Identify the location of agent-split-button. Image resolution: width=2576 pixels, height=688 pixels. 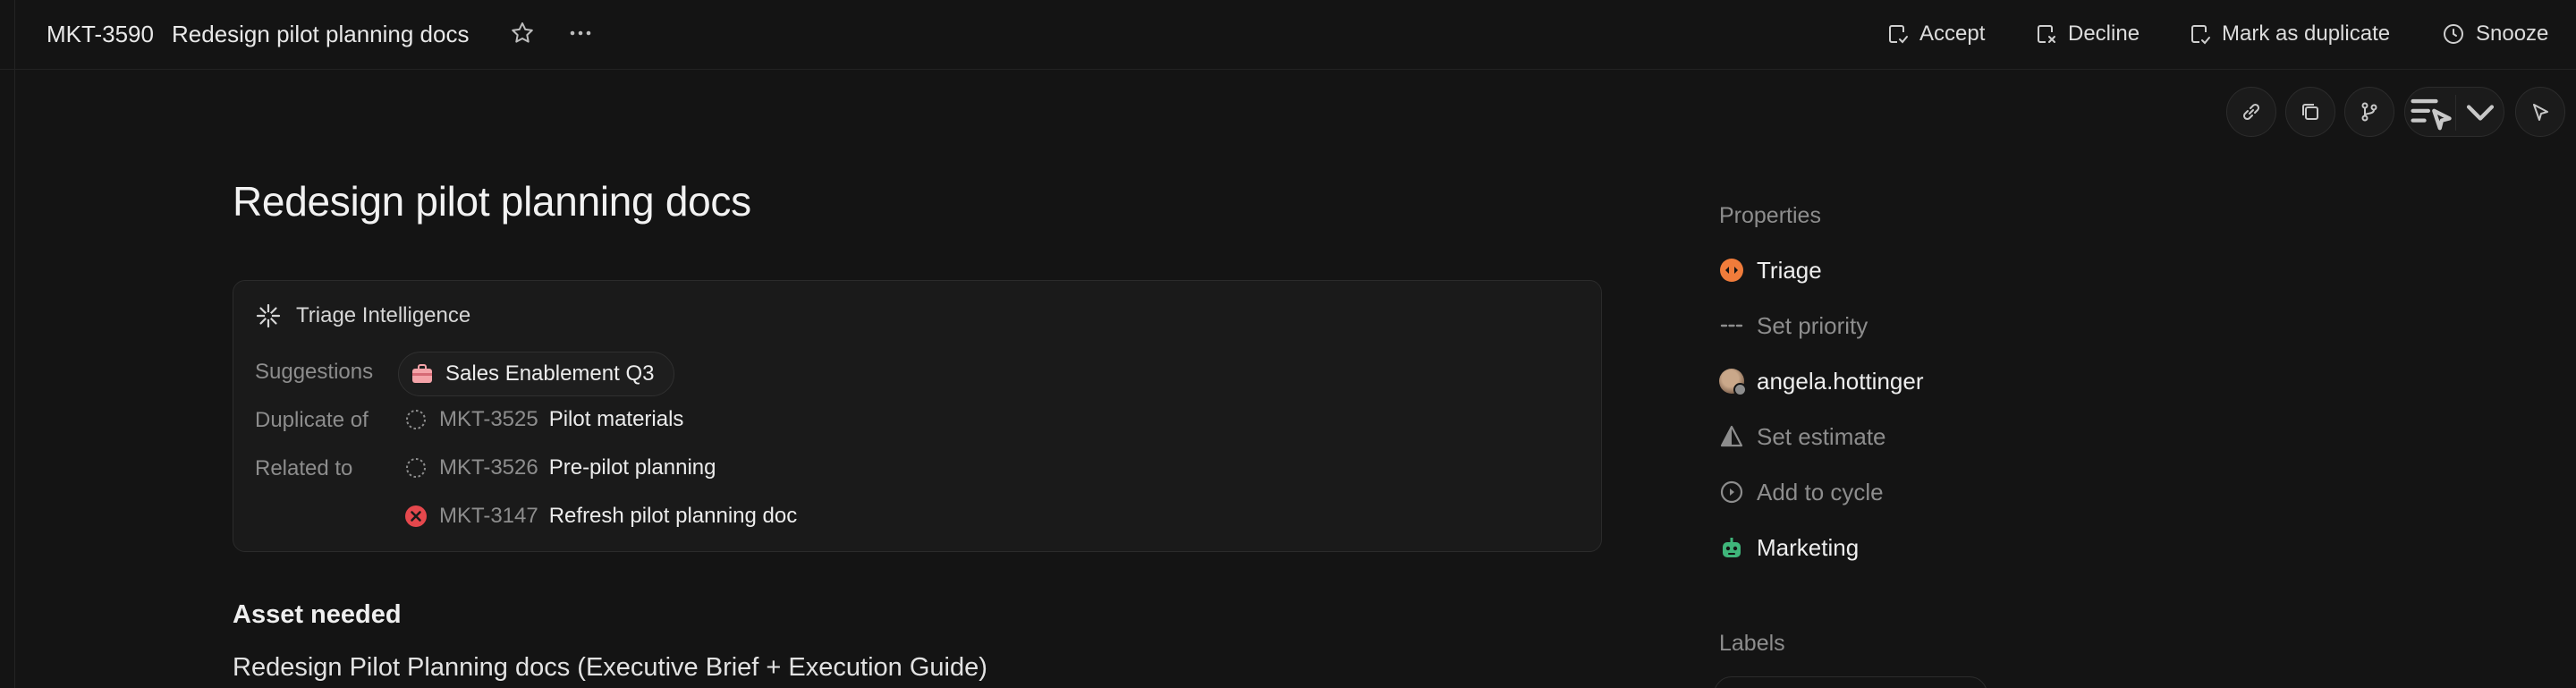
(2454, 112).